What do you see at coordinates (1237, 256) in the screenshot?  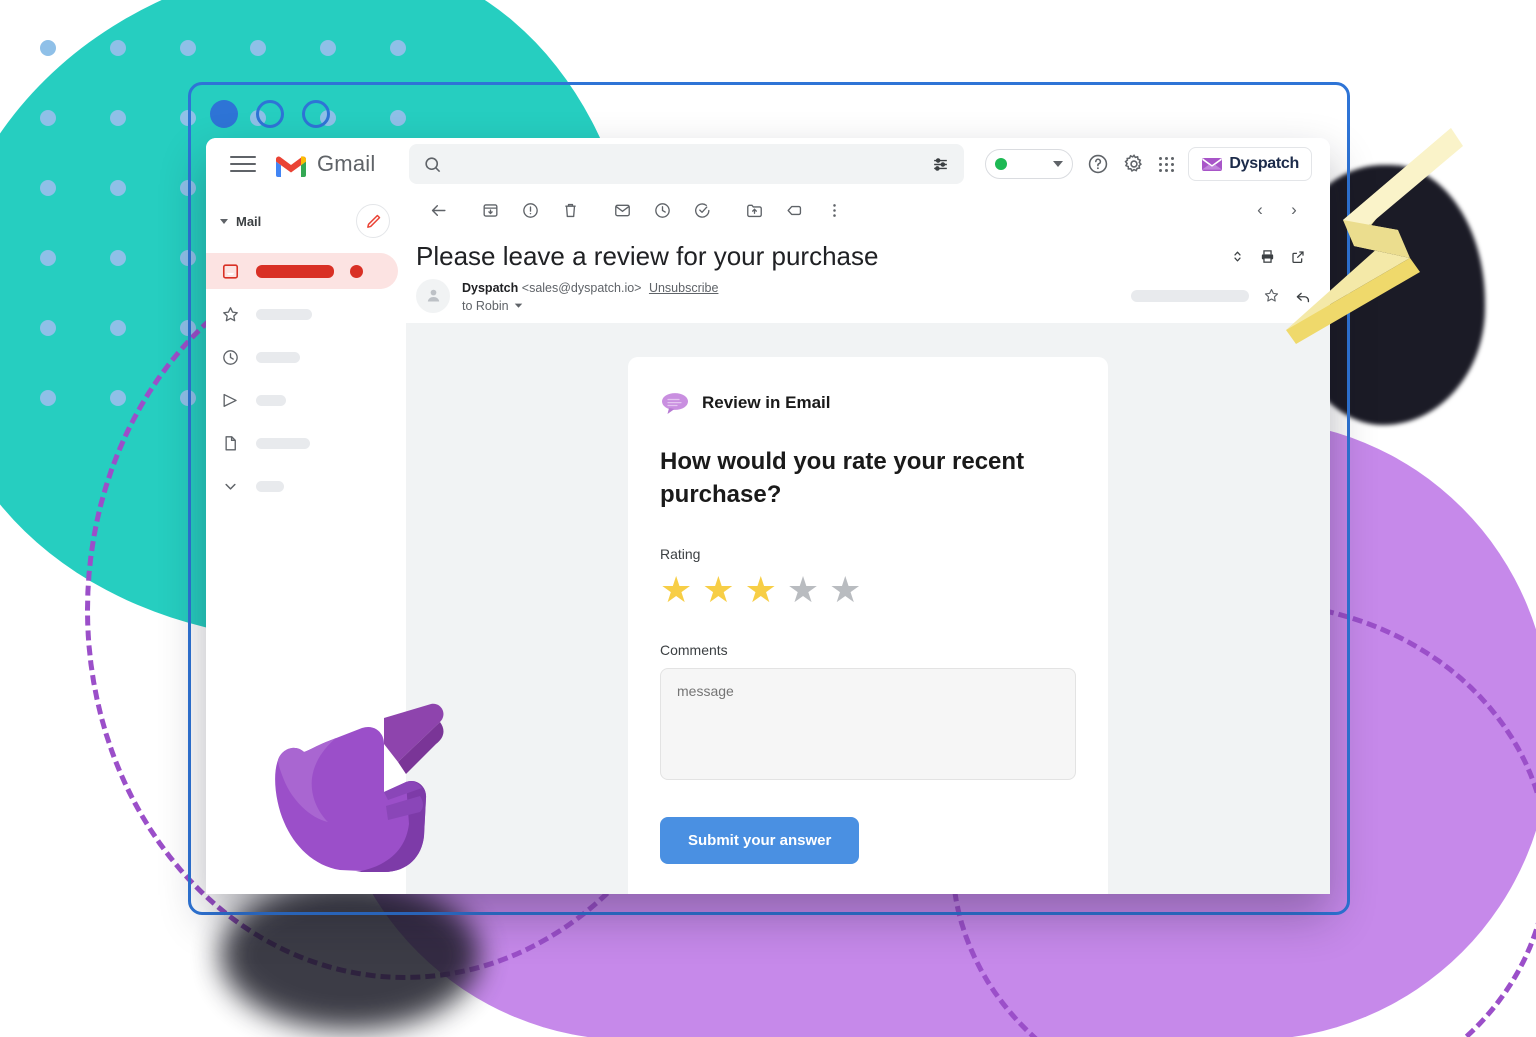 I see `expand-collapse-icon` at bounding box center [1237, 256].